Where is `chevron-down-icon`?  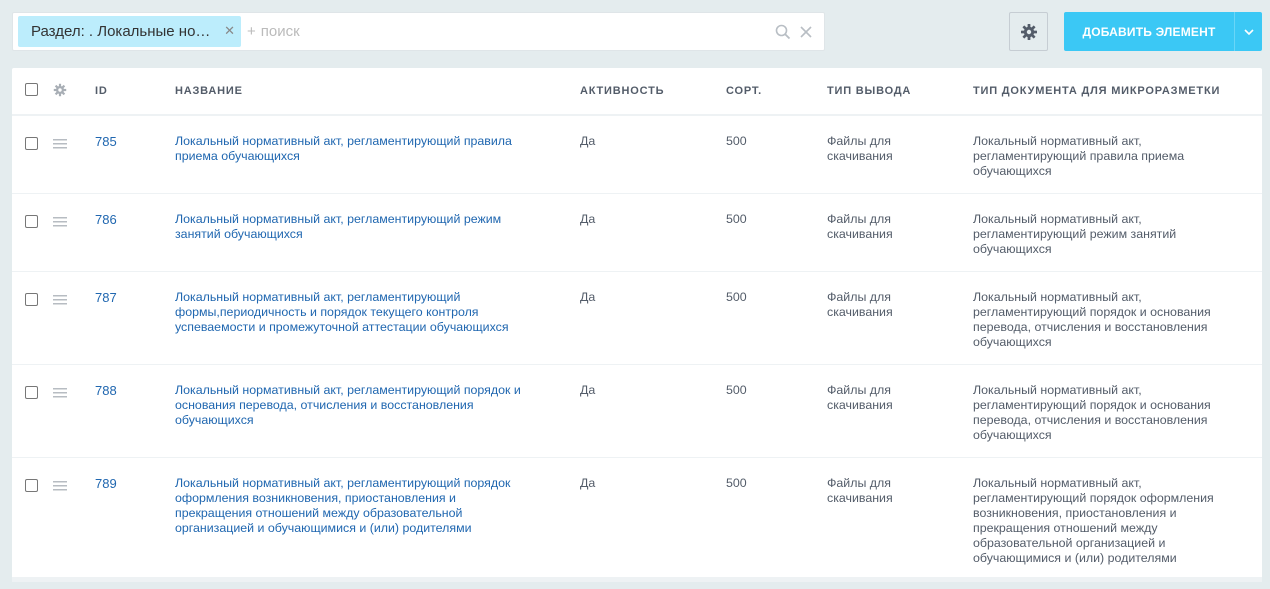 chevron-down-icon is located at coordinates (1248, 31).